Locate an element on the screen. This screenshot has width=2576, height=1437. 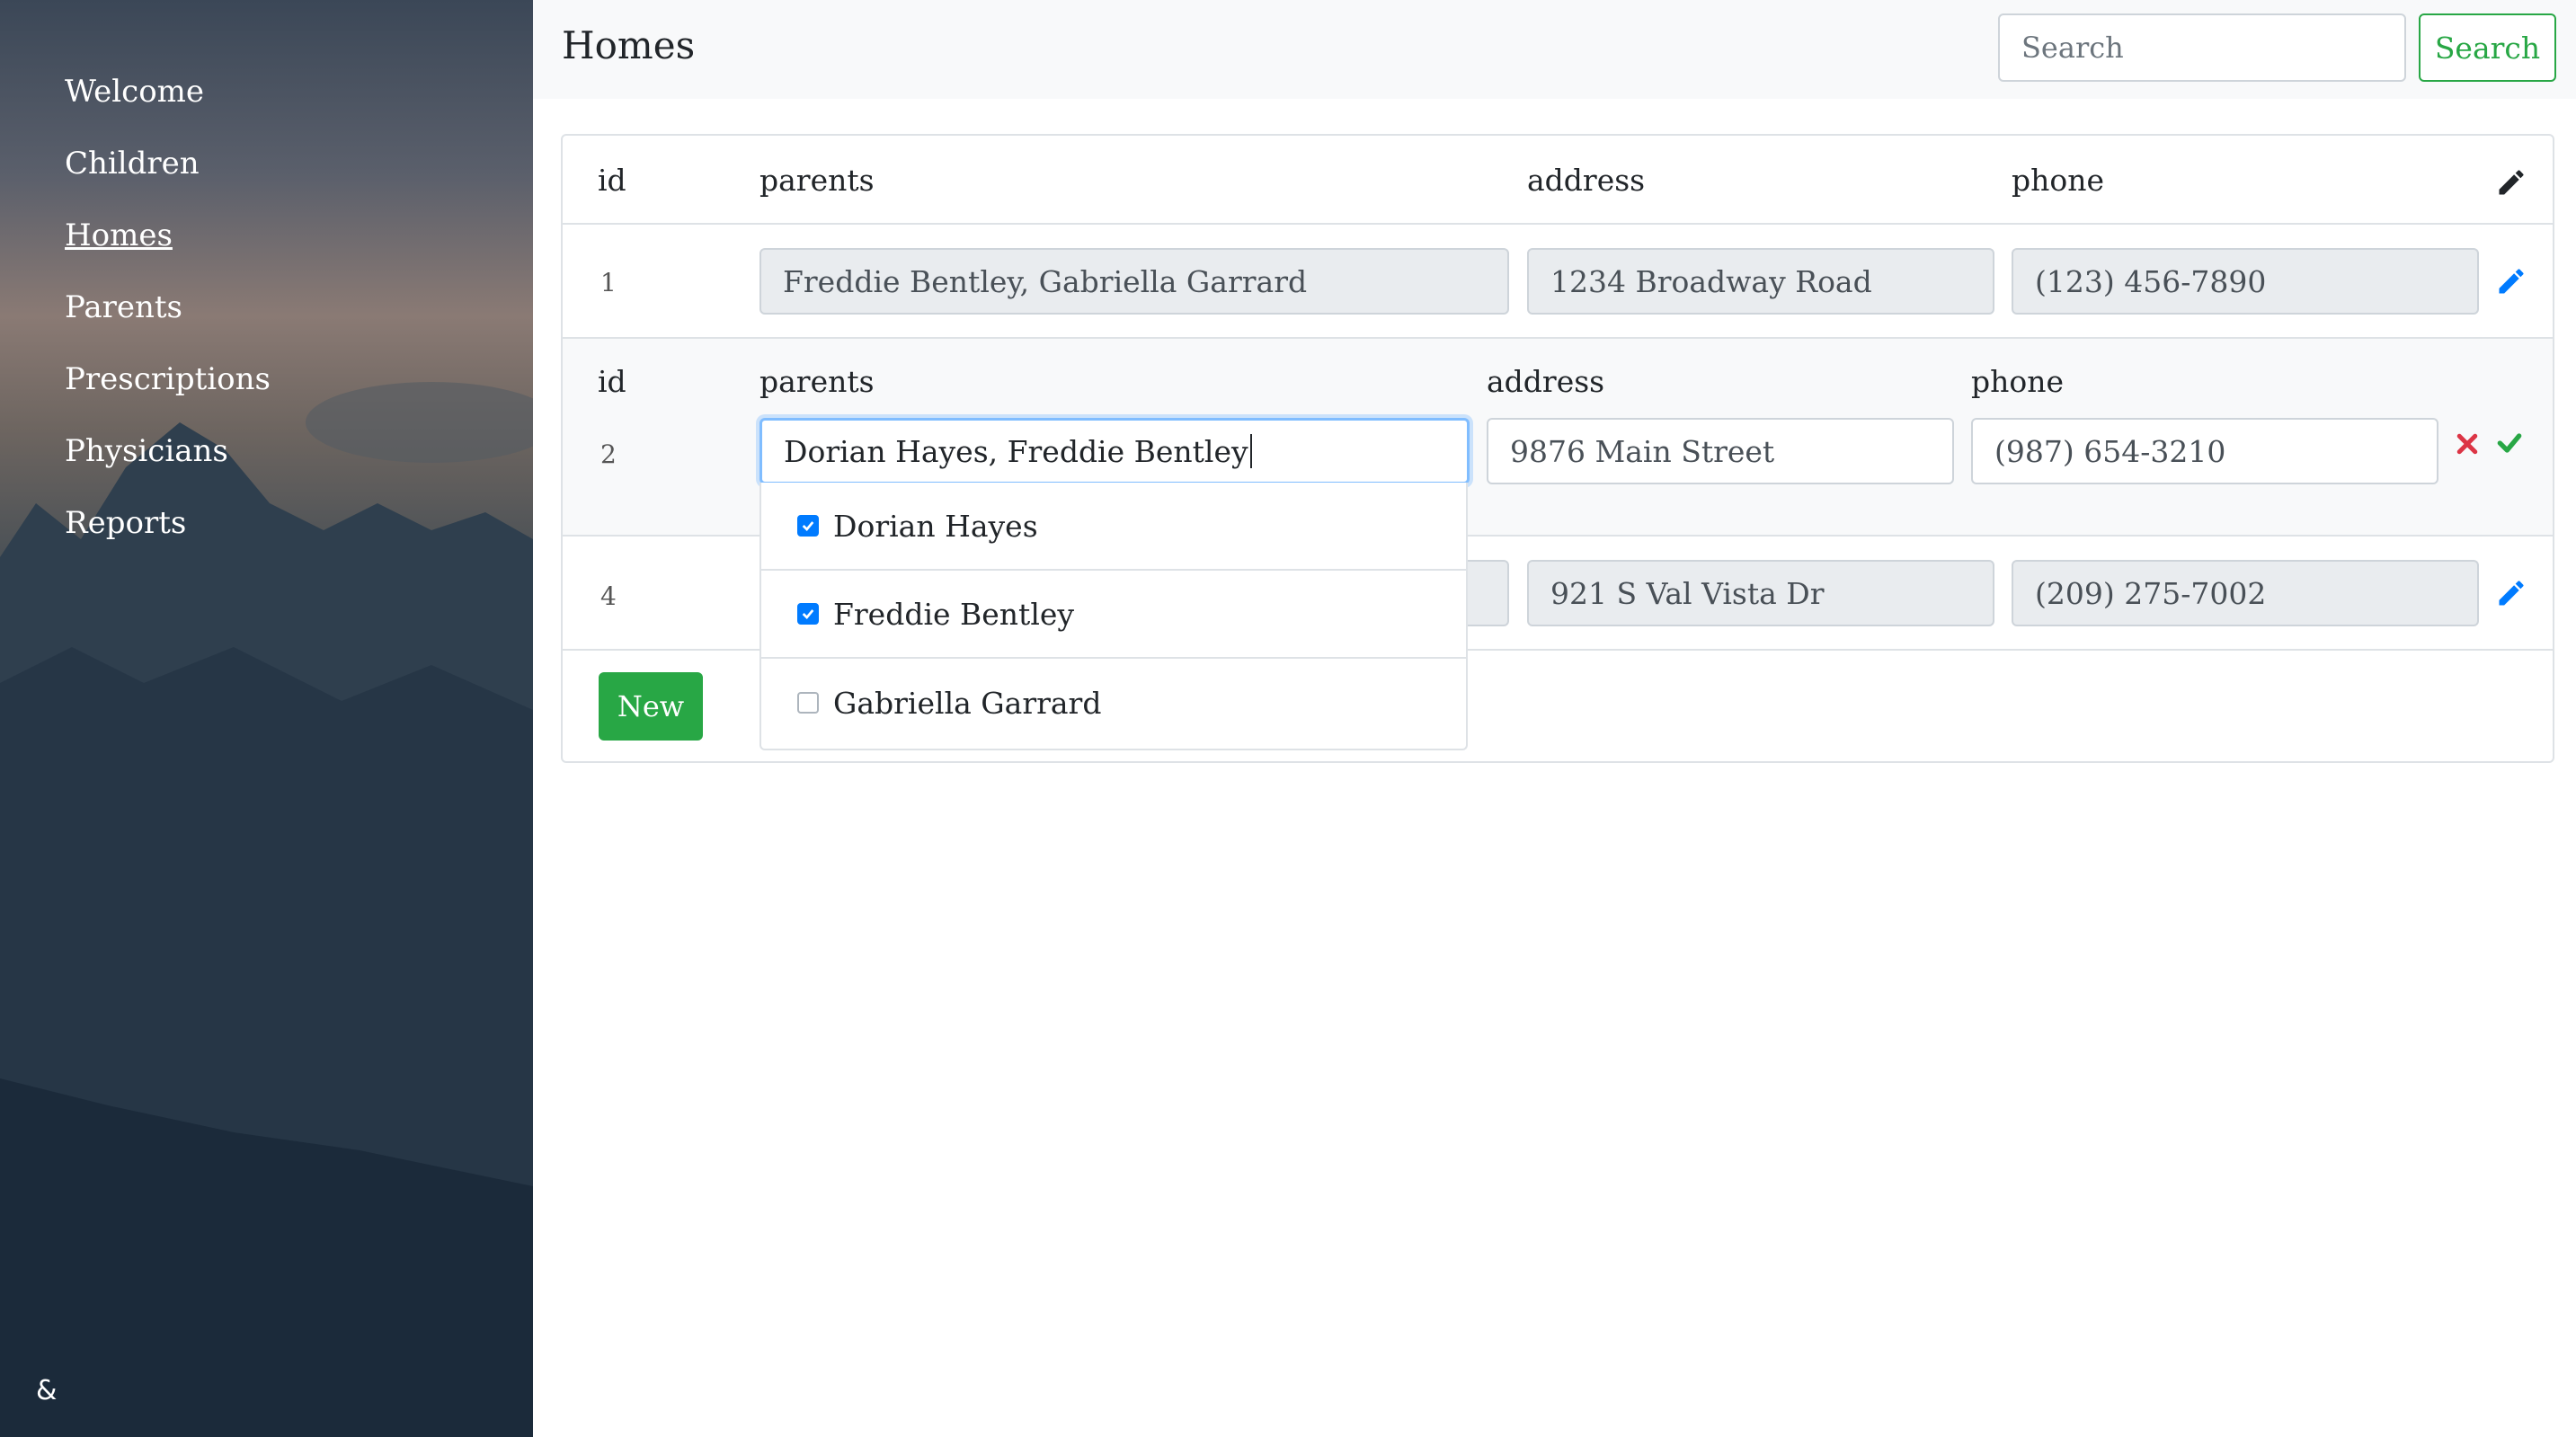
sidebar-item-parents: Parents is located at coordinates (123, 307).